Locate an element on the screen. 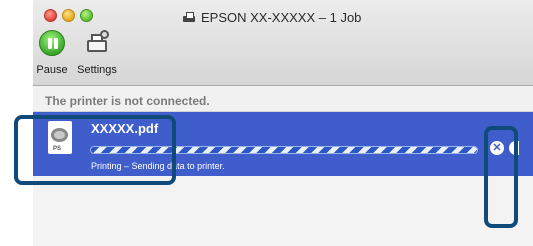  settings-label: Settings is located at coordinates (97, 70).